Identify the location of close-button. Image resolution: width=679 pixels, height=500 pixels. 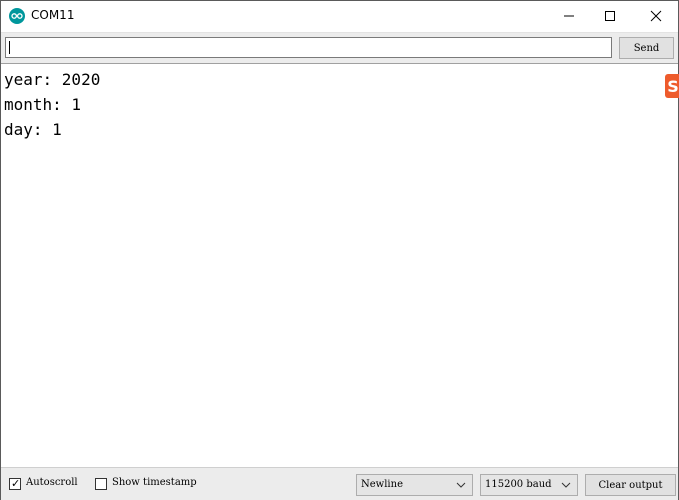
(656, 16).